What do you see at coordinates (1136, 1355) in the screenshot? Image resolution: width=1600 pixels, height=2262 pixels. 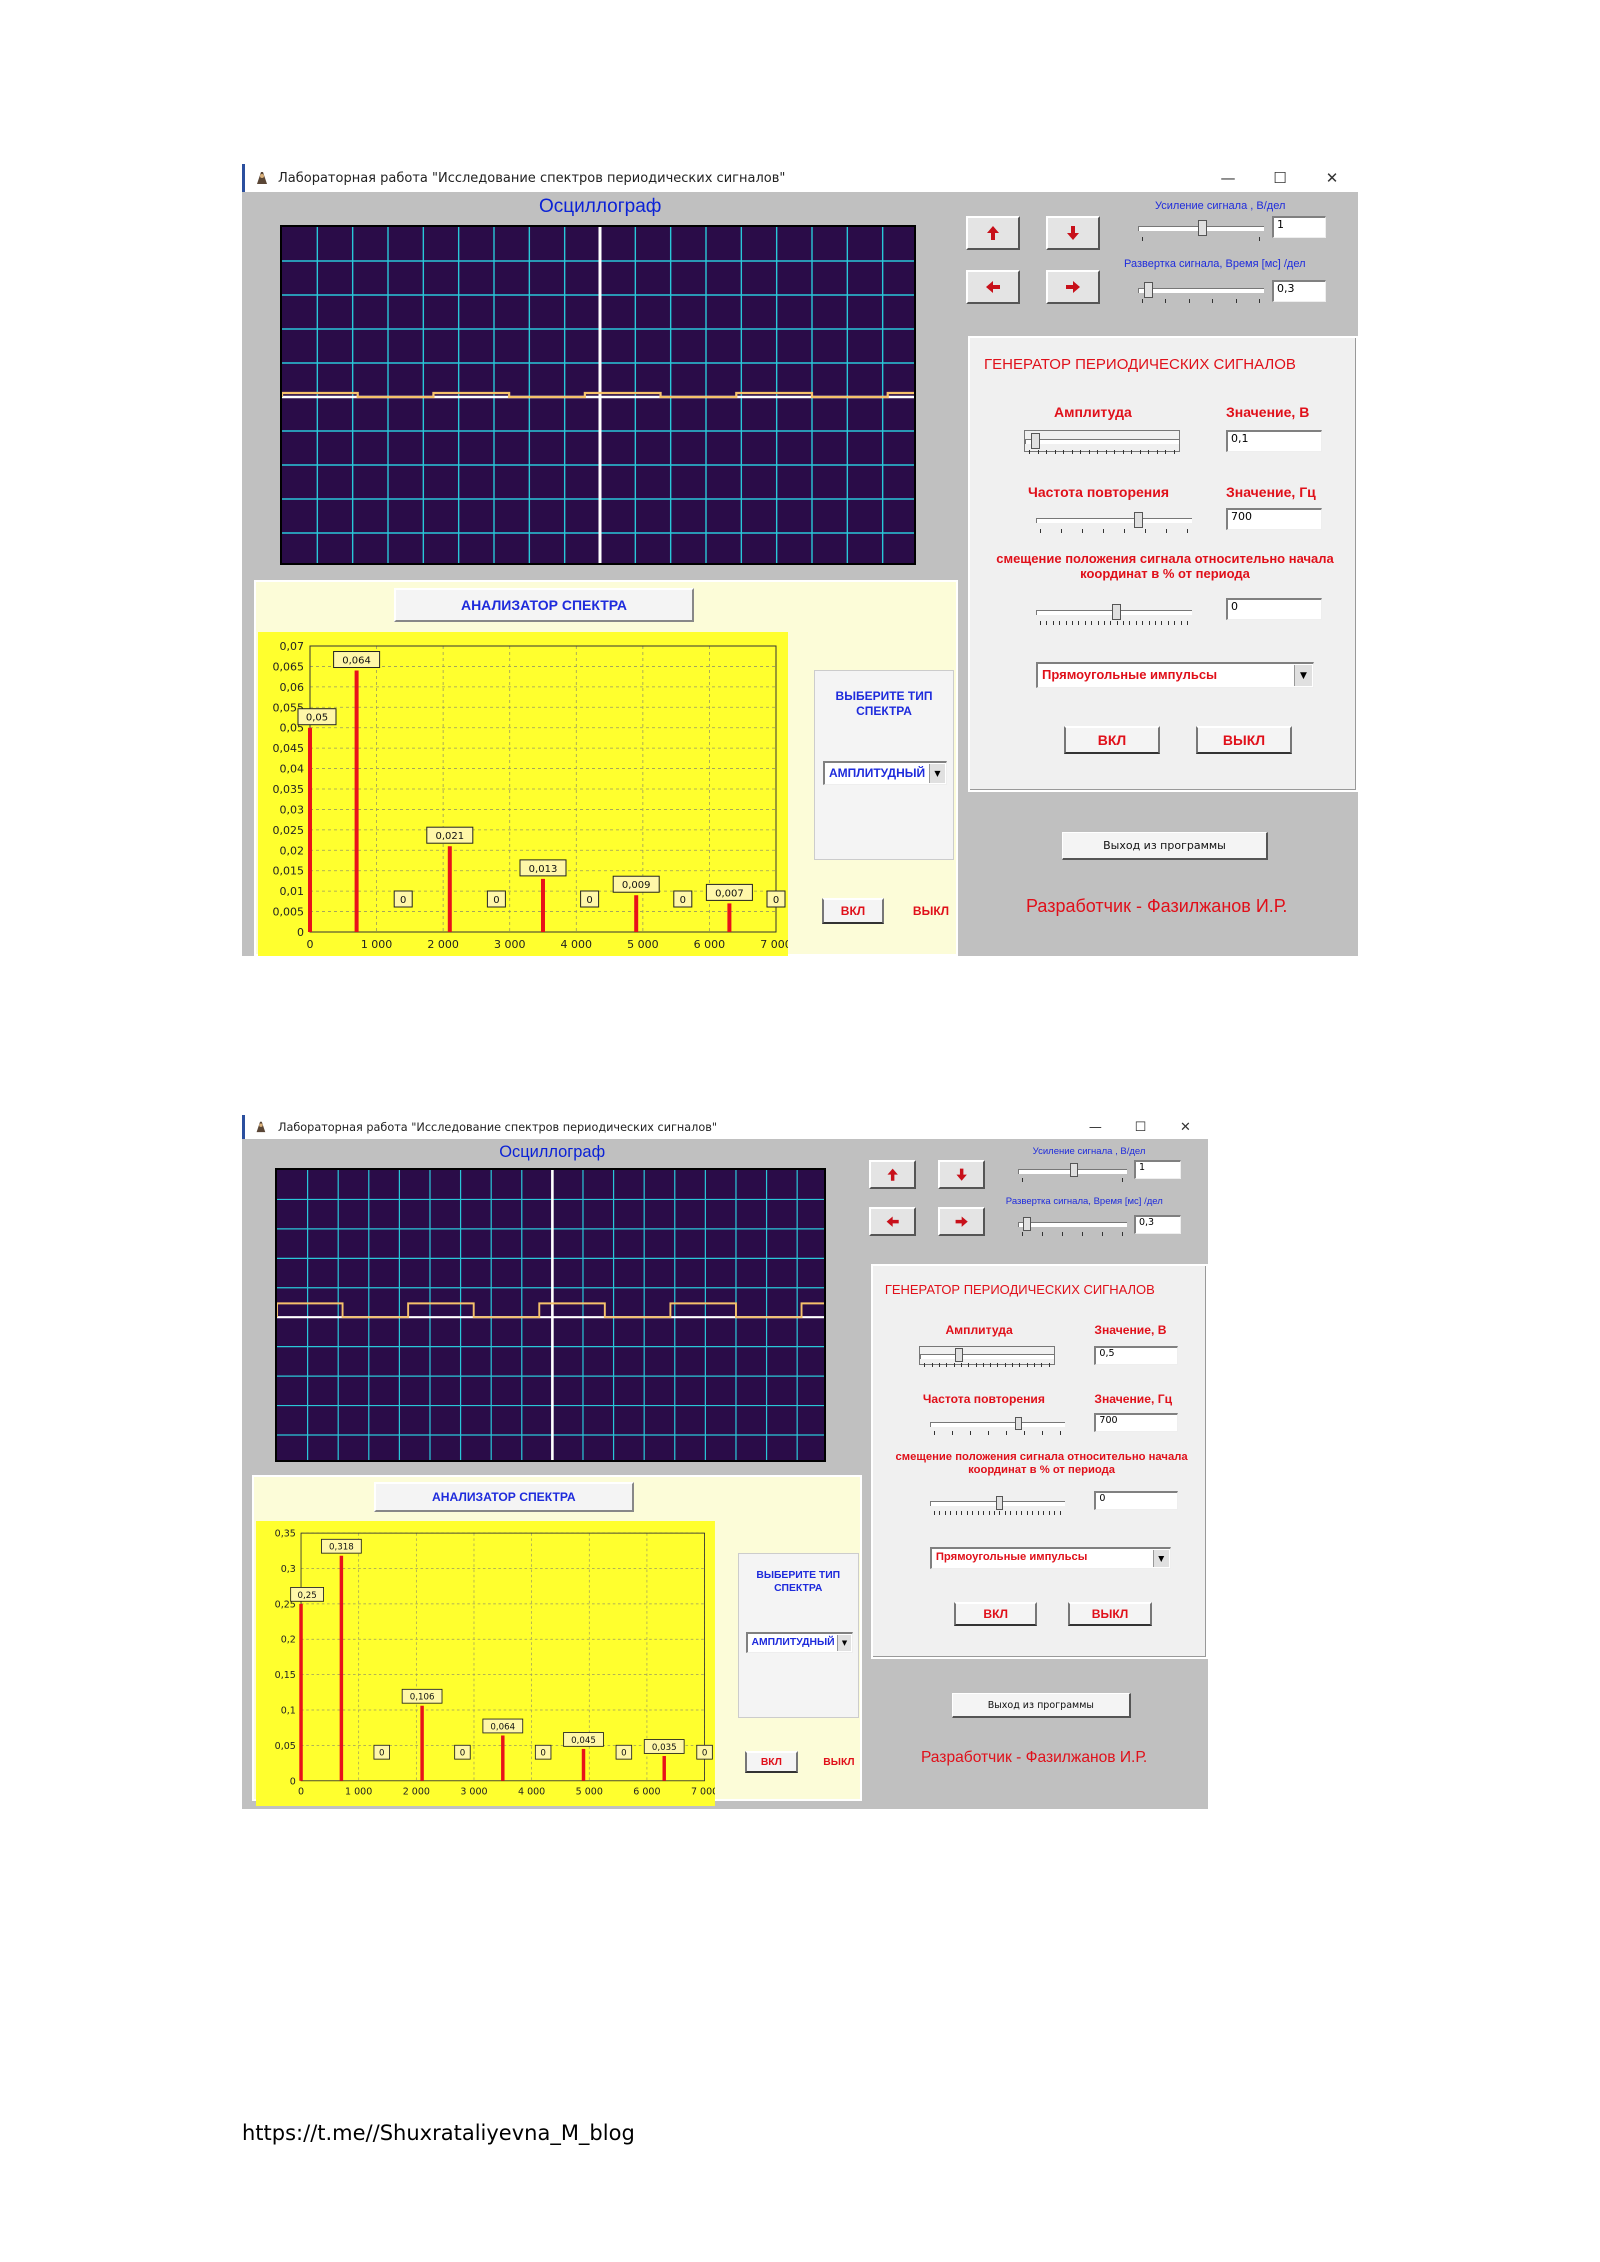 I see `amplitude-input: 0,5` at bounding box center [1136, 1355].